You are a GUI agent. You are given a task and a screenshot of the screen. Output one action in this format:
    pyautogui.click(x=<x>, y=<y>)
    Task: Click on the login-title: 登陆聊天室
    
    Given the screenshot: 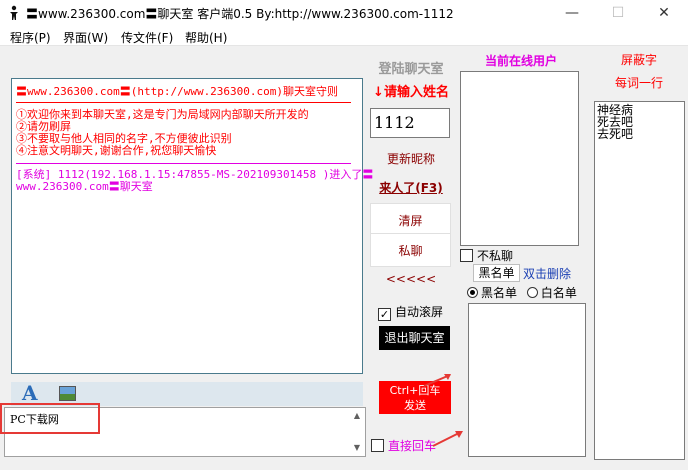 What is the action you would take?
    pyautogui.click(x=411, y=69)
    